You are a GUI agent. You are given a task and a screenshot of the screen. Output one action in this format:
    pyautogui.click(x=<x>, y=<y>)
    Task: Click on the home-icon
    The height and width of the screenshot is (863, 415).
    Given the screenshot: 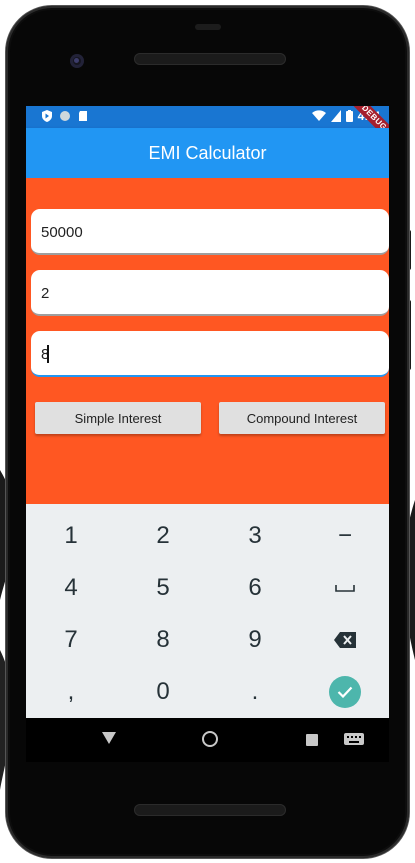 What is the action you would take?
    pyautogui.click(x=210, y=739)
    